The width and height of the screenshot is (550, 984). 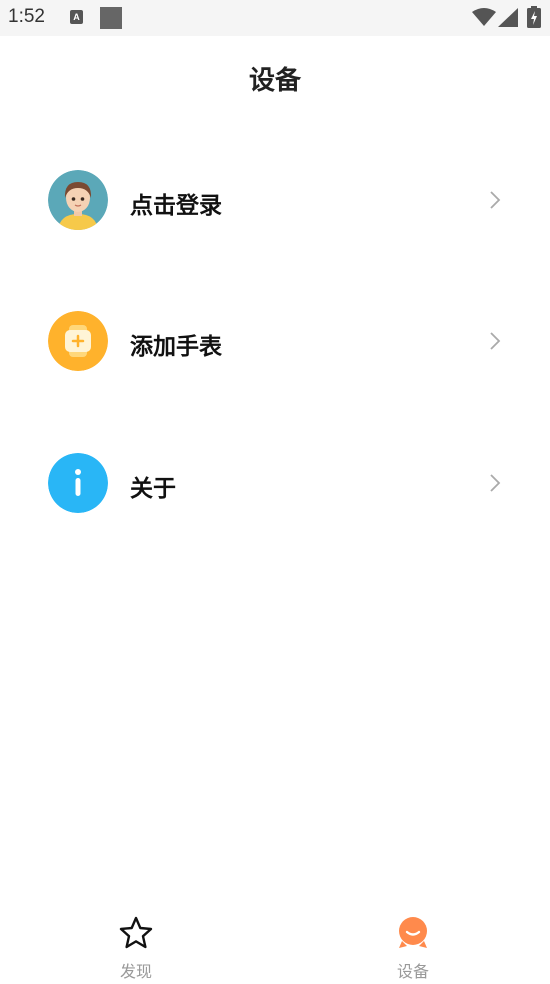 I want to click on signal-icon, so click(x=508, y=17).